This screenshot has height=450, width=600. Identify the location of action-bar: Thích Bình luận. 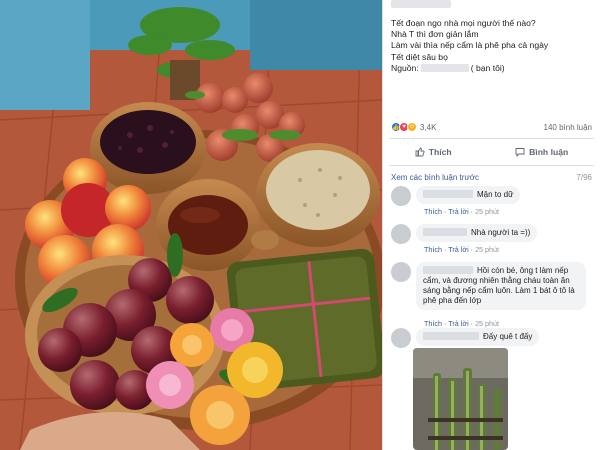
(491, 152).